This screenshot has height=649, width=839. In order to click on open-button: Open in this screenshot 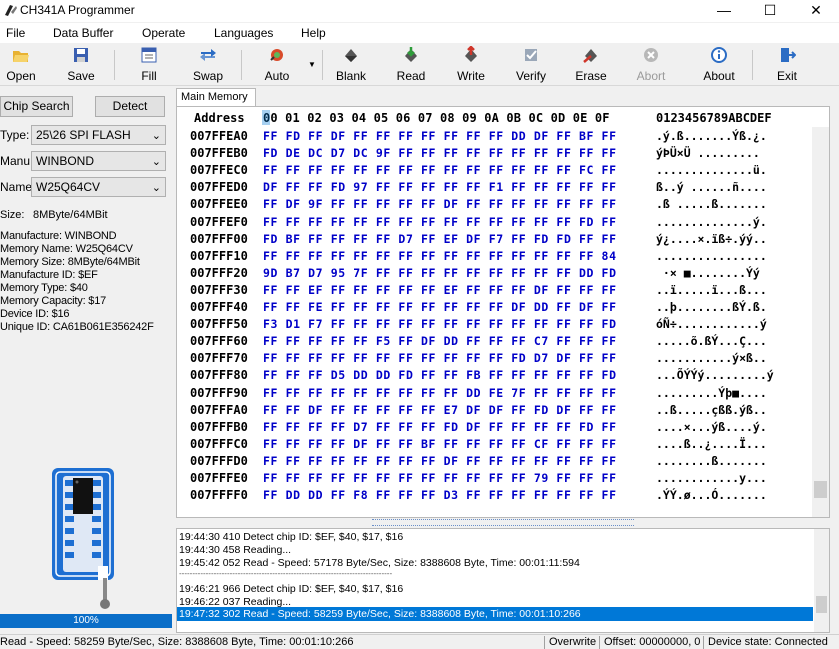, I will do `click(21, 64)`.